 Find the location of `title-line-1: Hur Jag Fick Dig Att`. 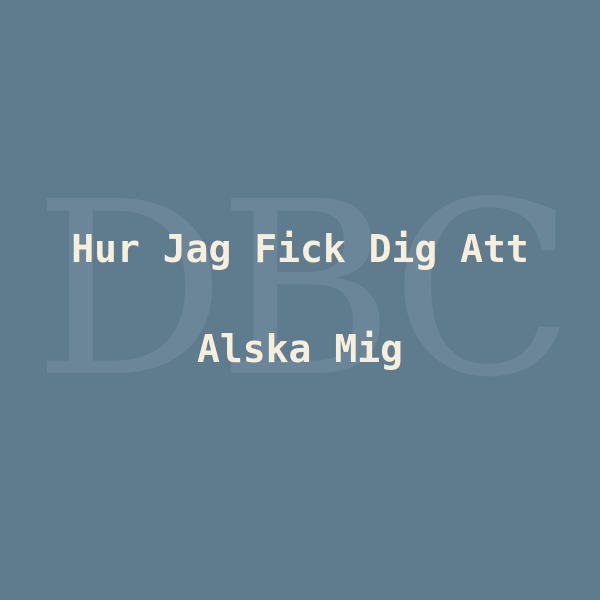

title-line-1: Hur Jag Fick Dig Att is located at coordinates (300, 249).